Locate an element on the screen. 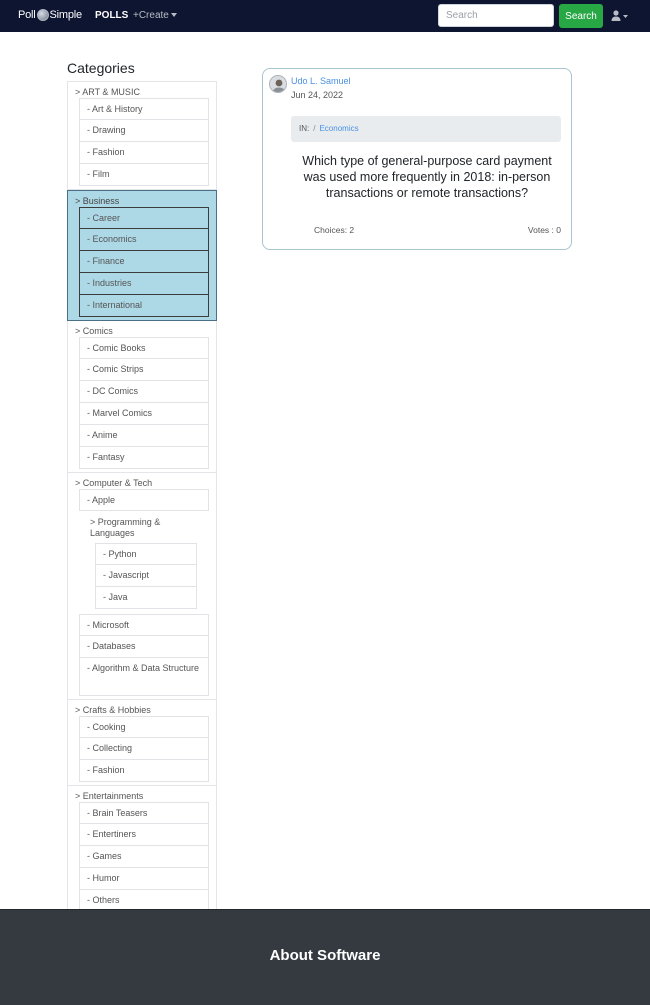 This screenshot has height=1005, width=650. nav-create-dropdown: +Create is located at coordinates (155, 15).